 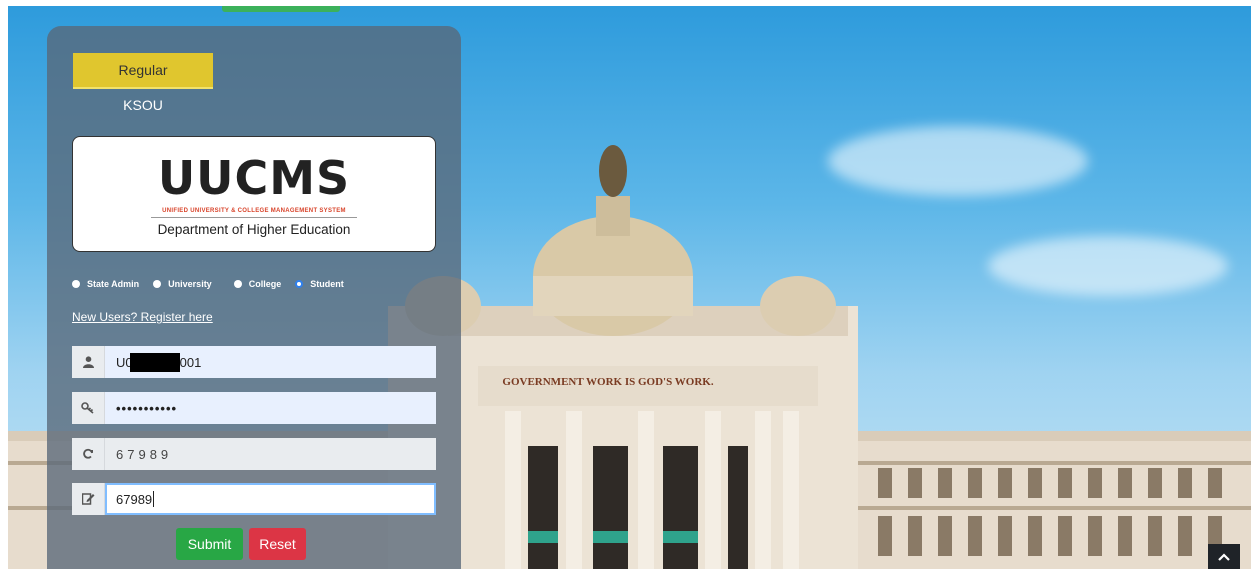 I want to click on refresh-icon, so click(x=88, y=454).